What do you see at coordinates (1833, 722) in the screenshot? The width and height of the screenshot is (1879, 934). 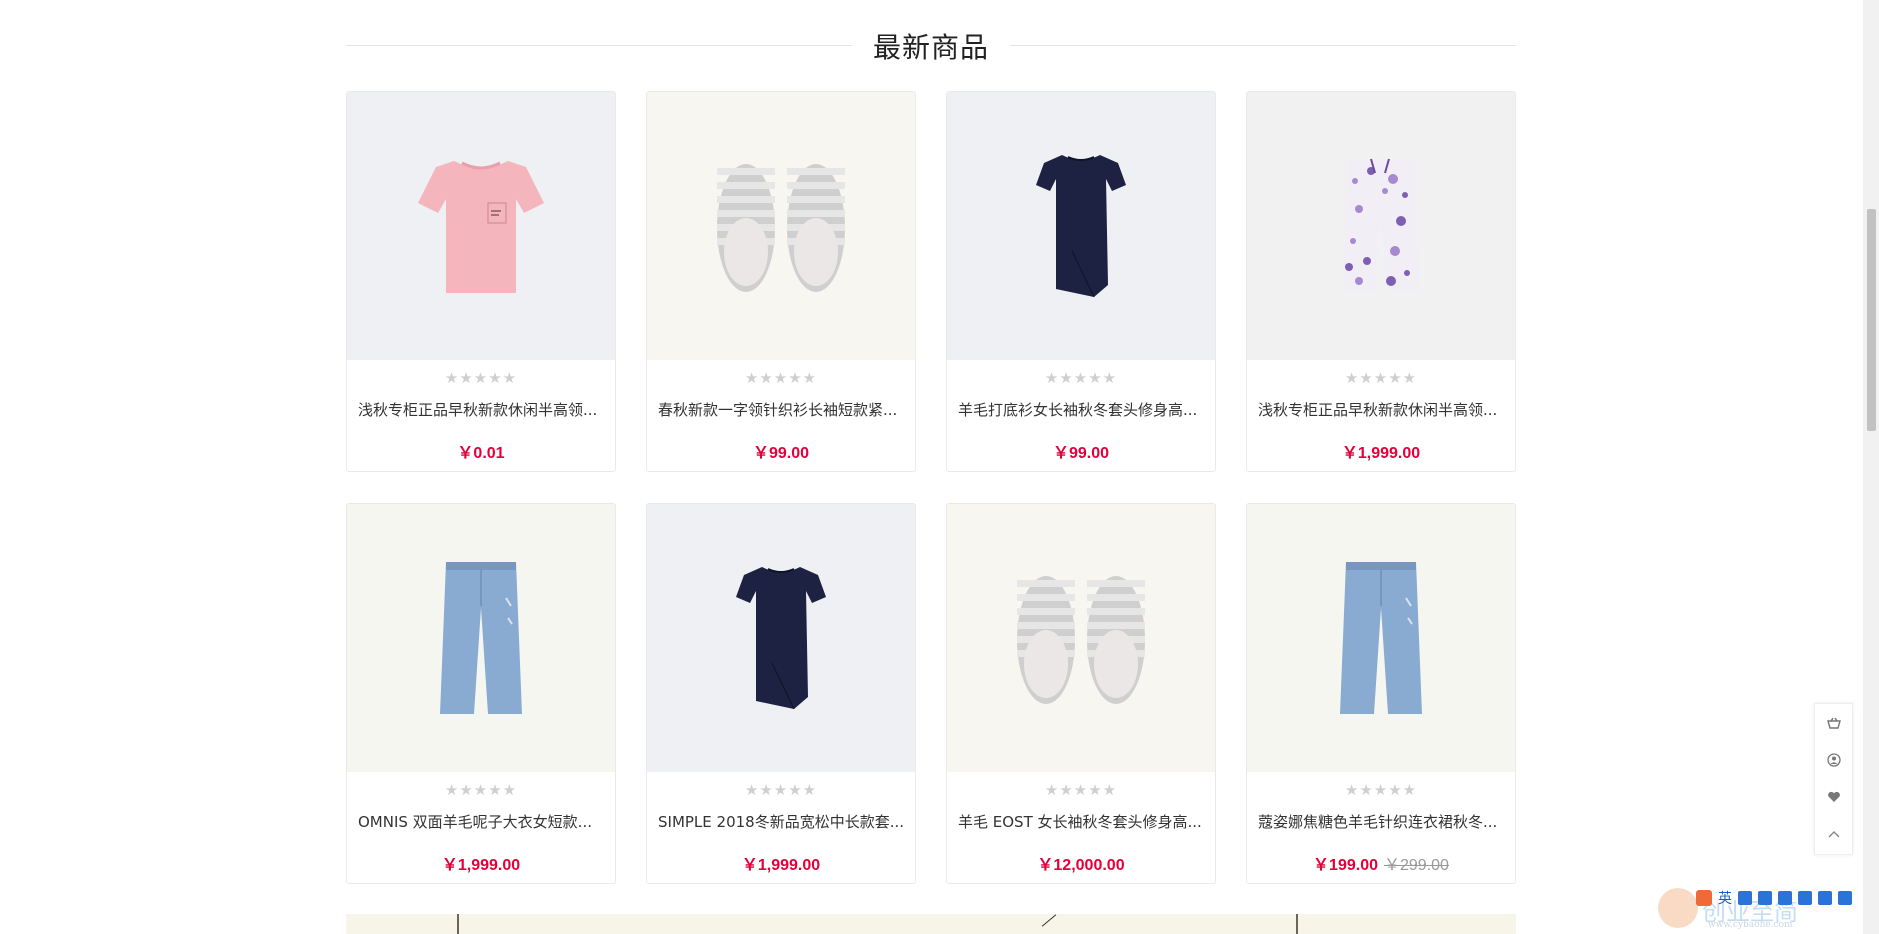 I see `cart-icon` at bounding box center [1833, 722].